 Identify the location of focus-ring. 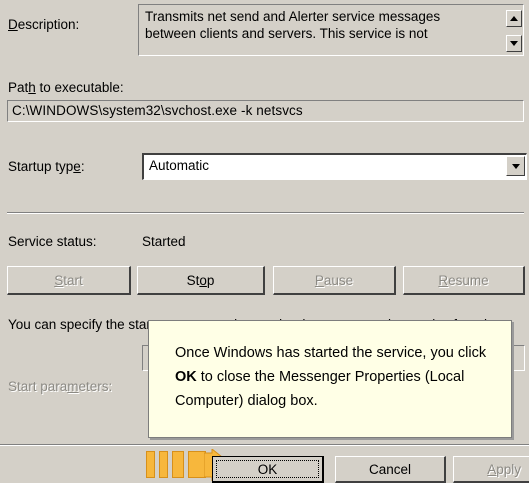
(267, 469).